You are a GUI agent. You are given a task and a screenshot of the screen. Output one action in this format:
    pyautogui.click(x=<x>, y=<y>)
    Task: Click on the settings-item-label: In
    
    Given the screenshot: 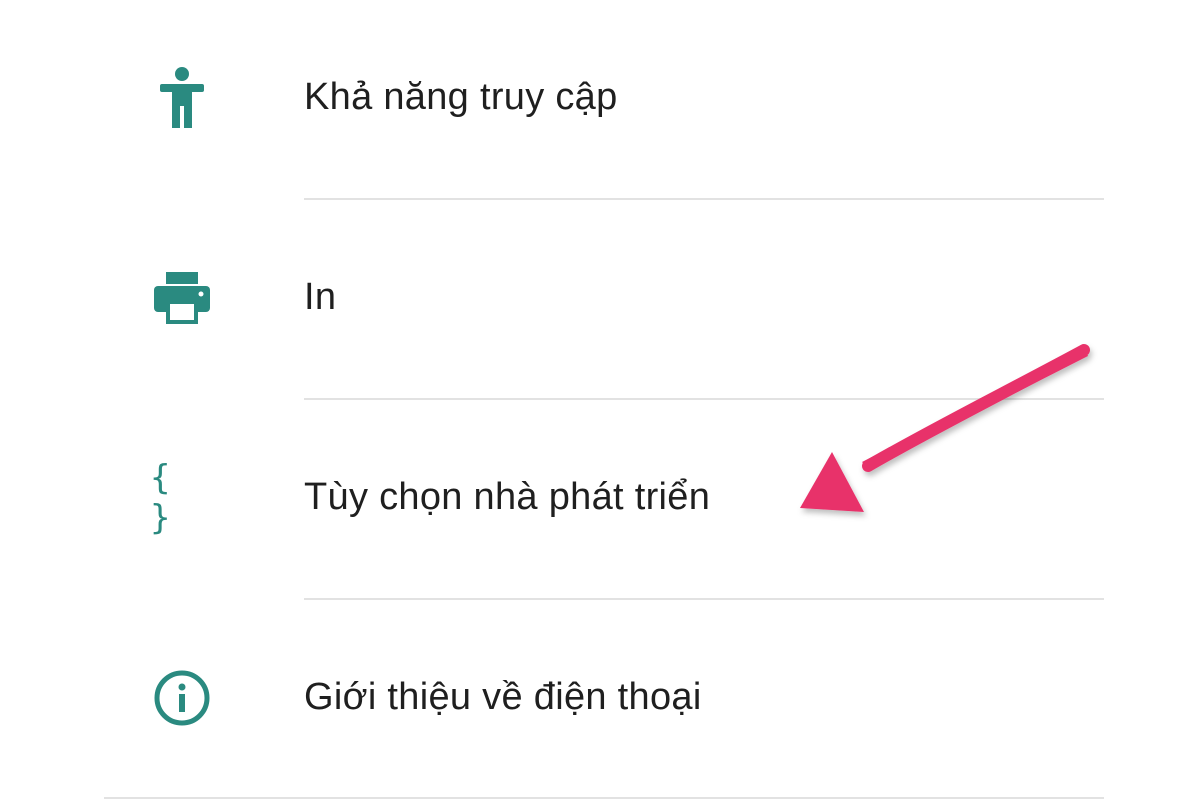 What is the action you would take?
    pyautogui.click(x=320, y=297)
    